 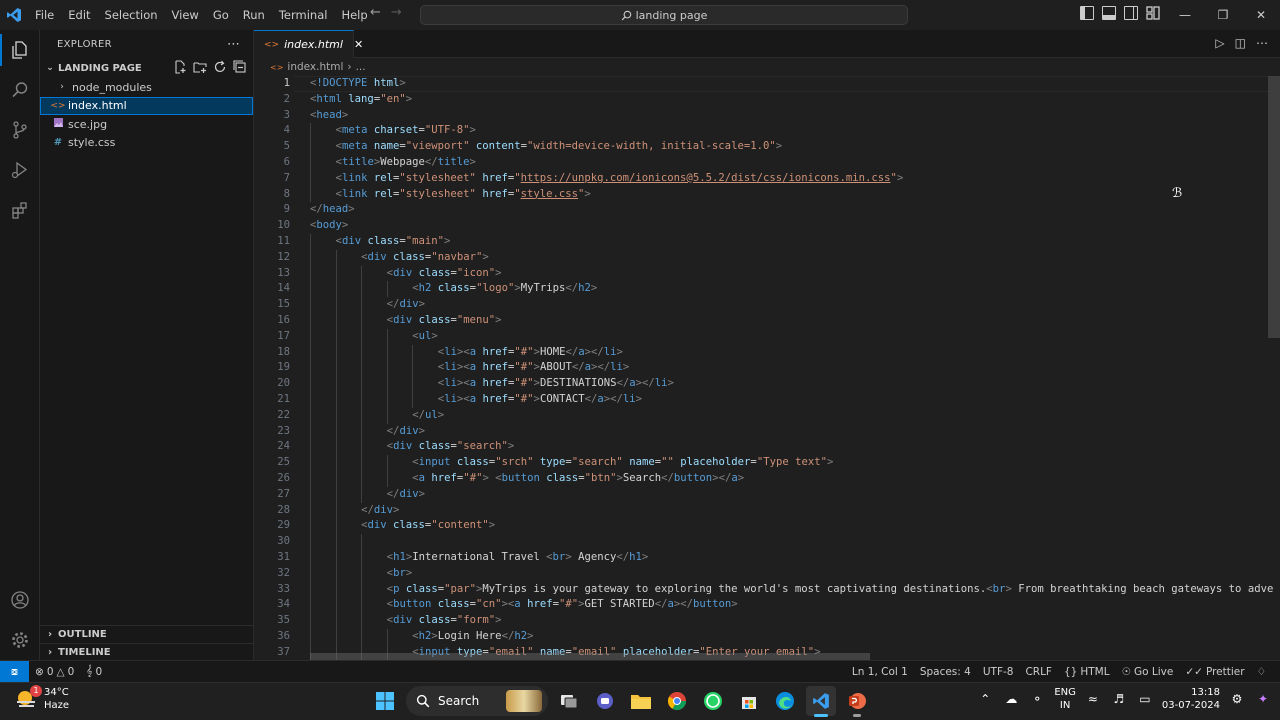 I want to click on chrome-icon, so click(x=677, y=701).